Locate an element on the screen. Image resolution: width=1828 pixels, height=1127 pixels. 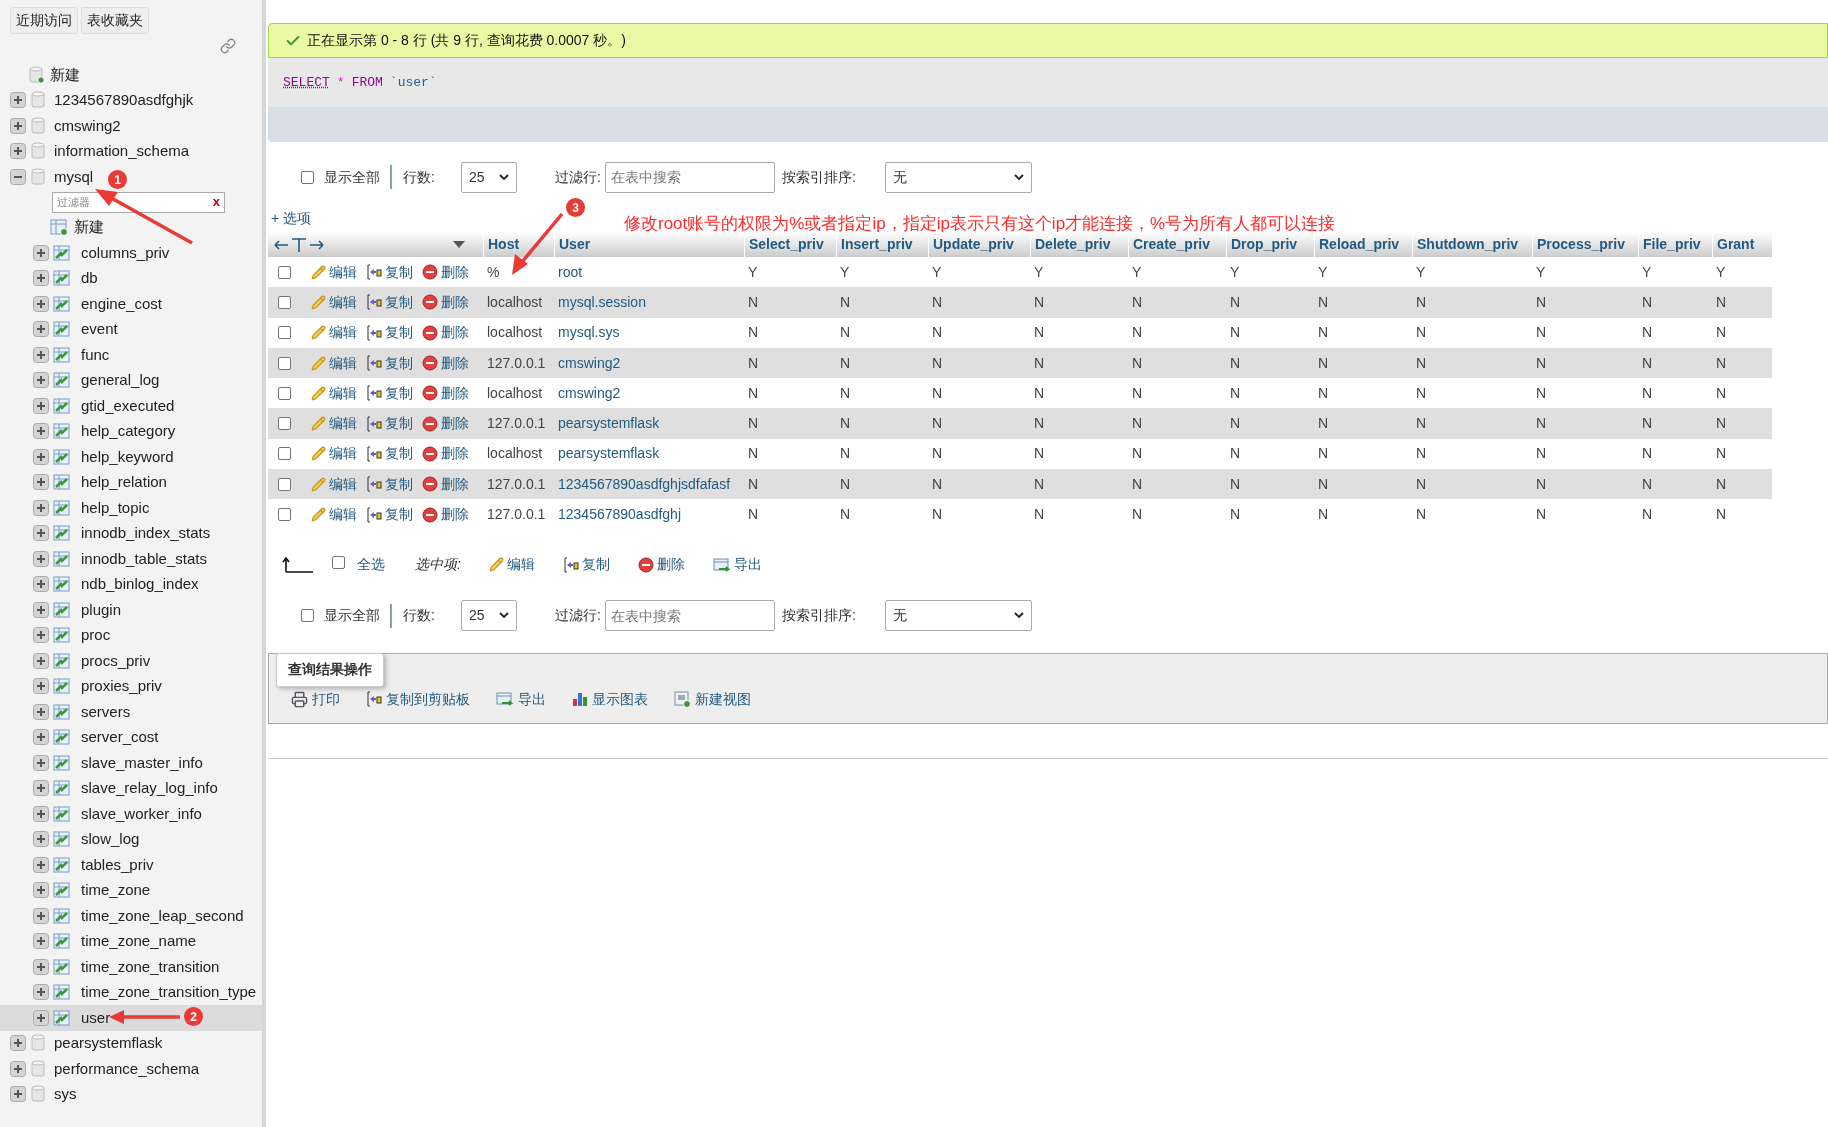
table-item: proxies_priv is located at coordinates (131, 686).